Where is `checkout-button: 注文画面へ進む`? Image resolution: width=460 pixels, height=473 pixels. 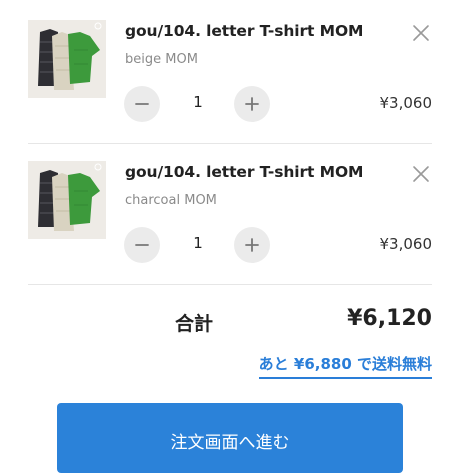 checkout-button: 注文画面へ進む is located at coordinates (230, 438).